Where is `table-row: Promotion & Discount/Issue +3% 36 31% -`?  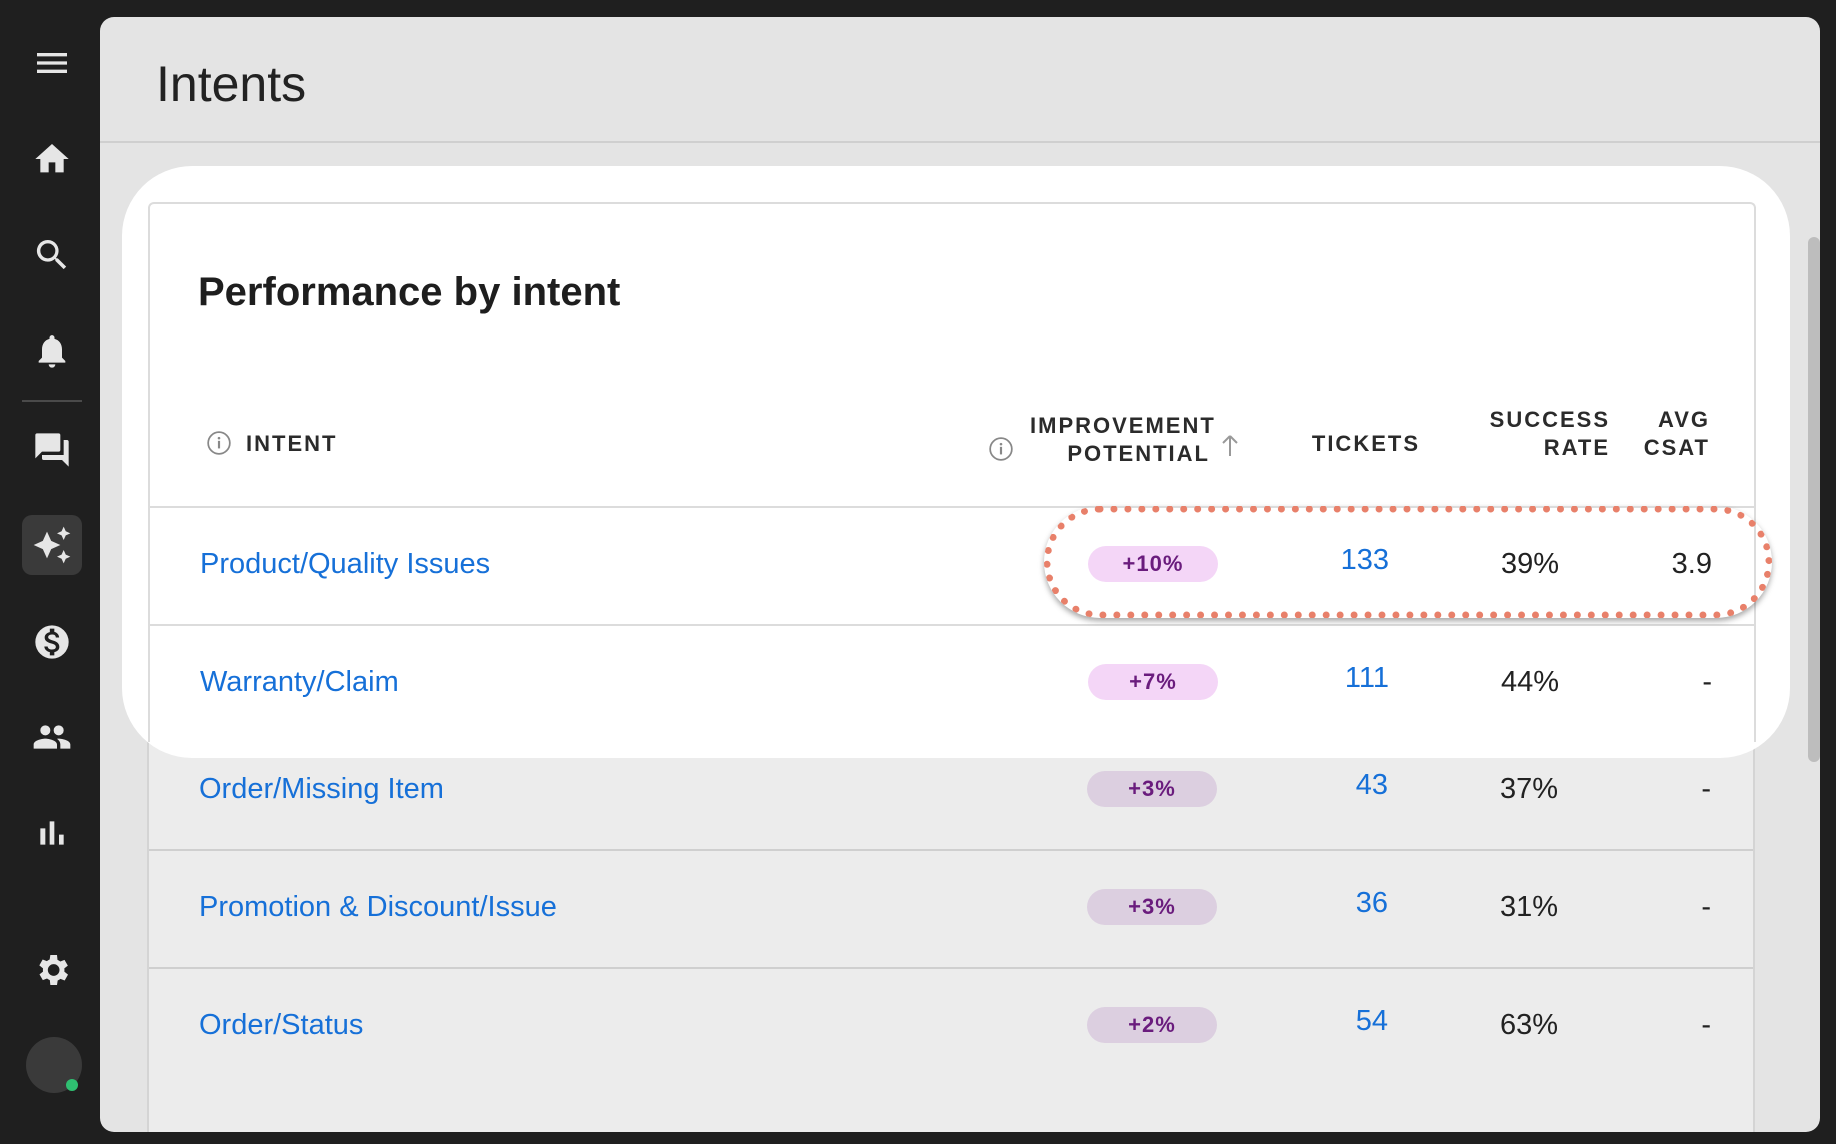 table-row: Promotion & Discount/Issue +3% 36 31% - is located at coordinates (951, 908).